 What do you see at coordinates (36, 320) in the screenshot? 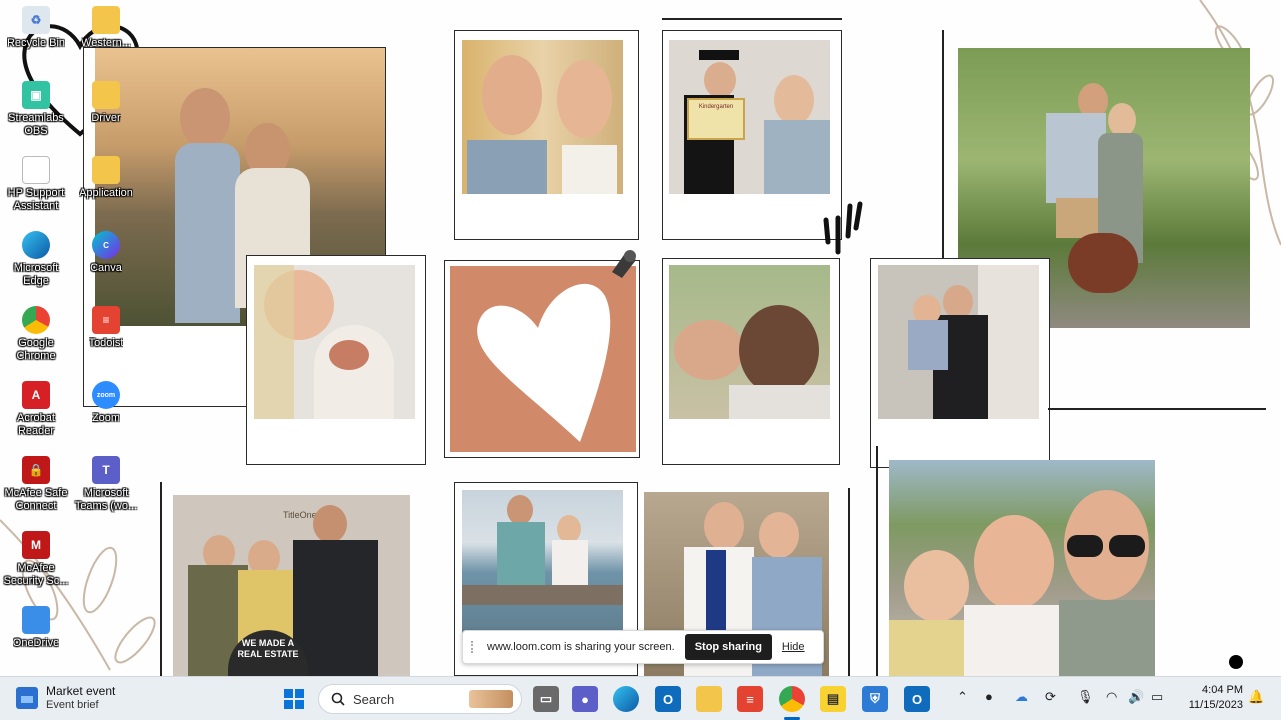
I see `chrome-icon` at bounding box center [36, 320].